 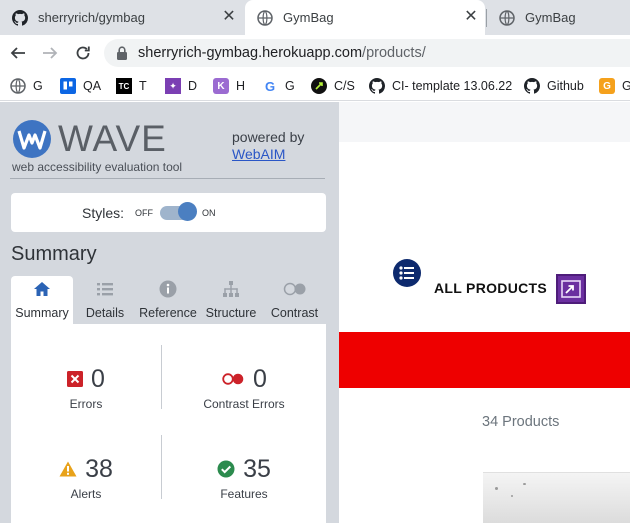 What do you see at coordinates (98, 378) in the screenshot?
I see `errors-count: 0` at bounding box center [98, 378].